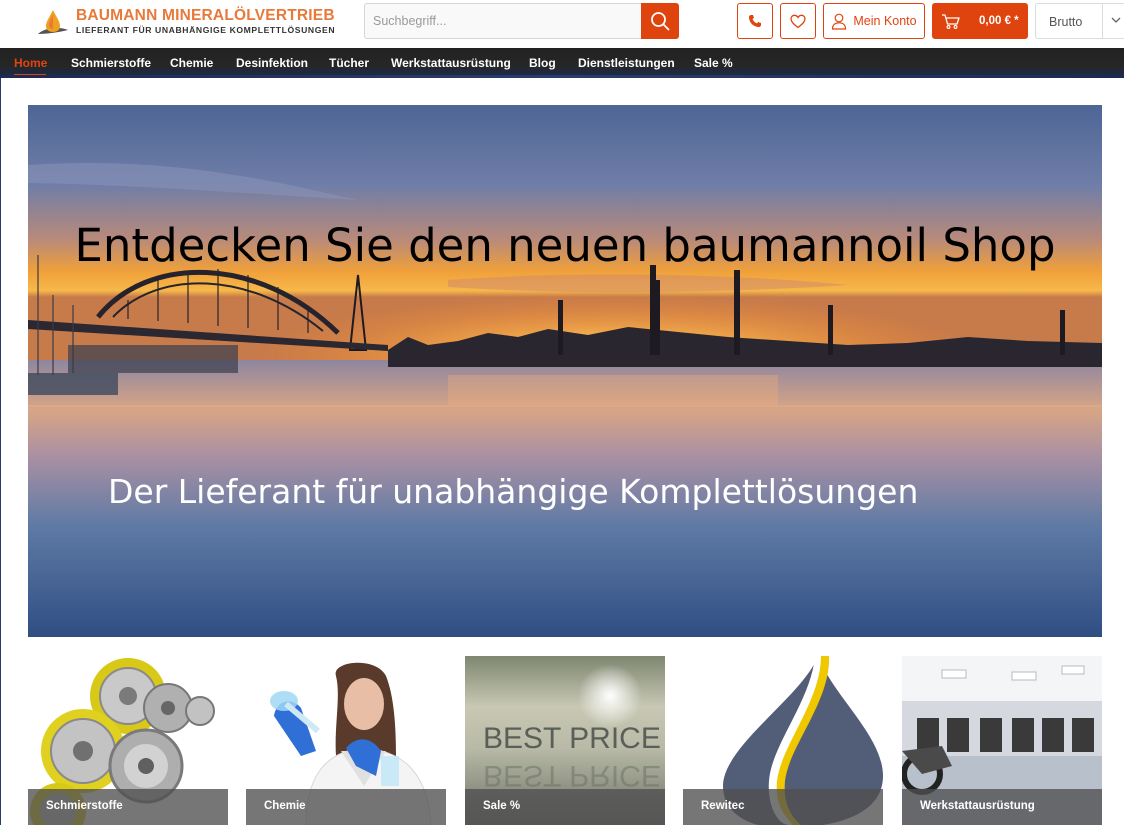 This screenshot has width=1124, height=825. Describe the element at coordinates (205, 15) in the screenshot. I see `logo-title: BAUMANN MINERALÖLVERTRIEB` at that location.